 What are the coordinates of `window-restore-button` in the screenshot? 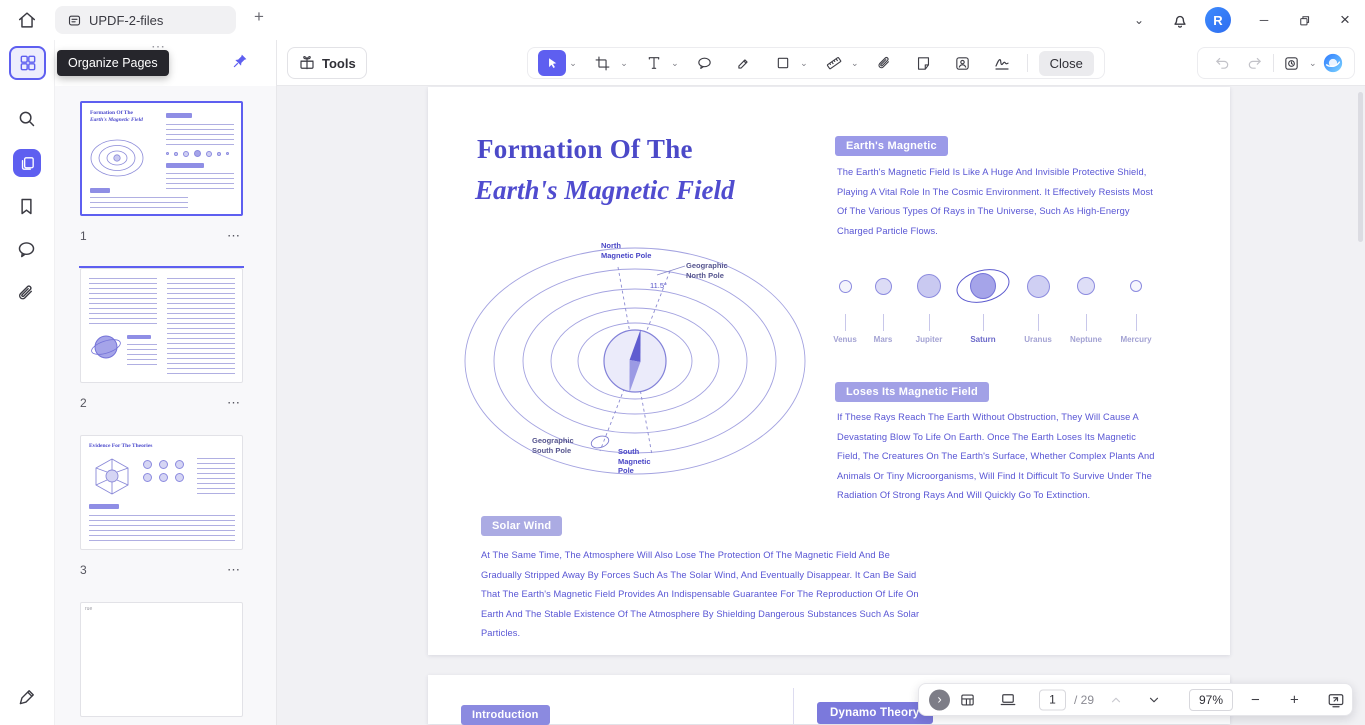 It's located at (1304, 20).